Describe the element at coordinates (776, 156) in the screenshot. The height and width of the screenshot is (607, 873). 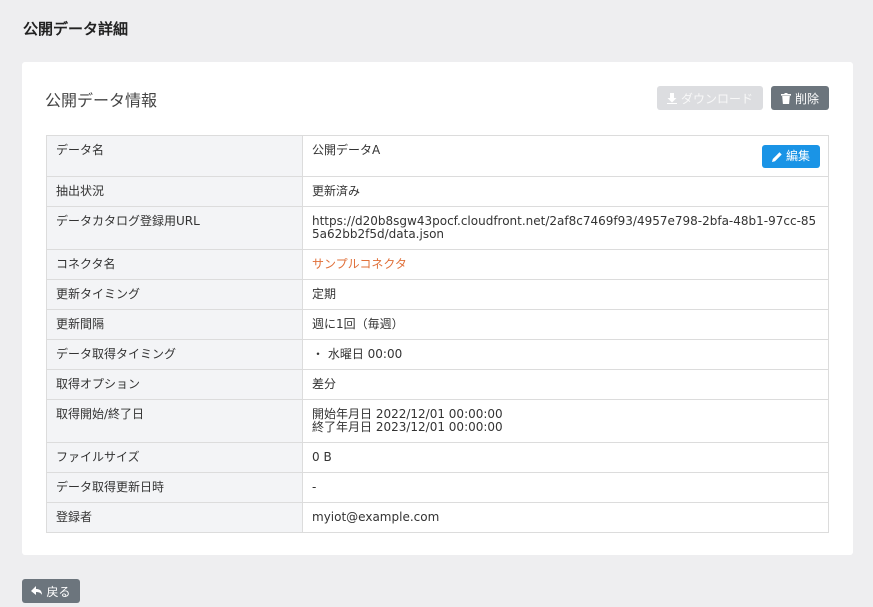
I see `pencil-icon` at that location.